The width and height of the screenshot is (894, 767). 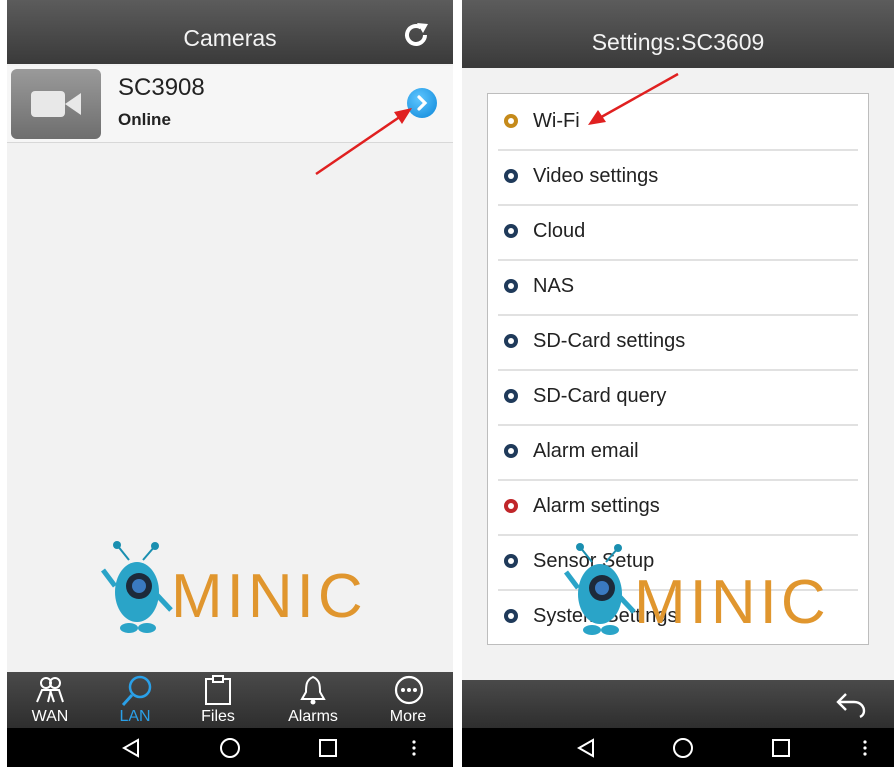 What do you see at coordinates (511, 341) in the screenshot?
I see `sdcard-dot-icon` at bounding box center [511, 341].